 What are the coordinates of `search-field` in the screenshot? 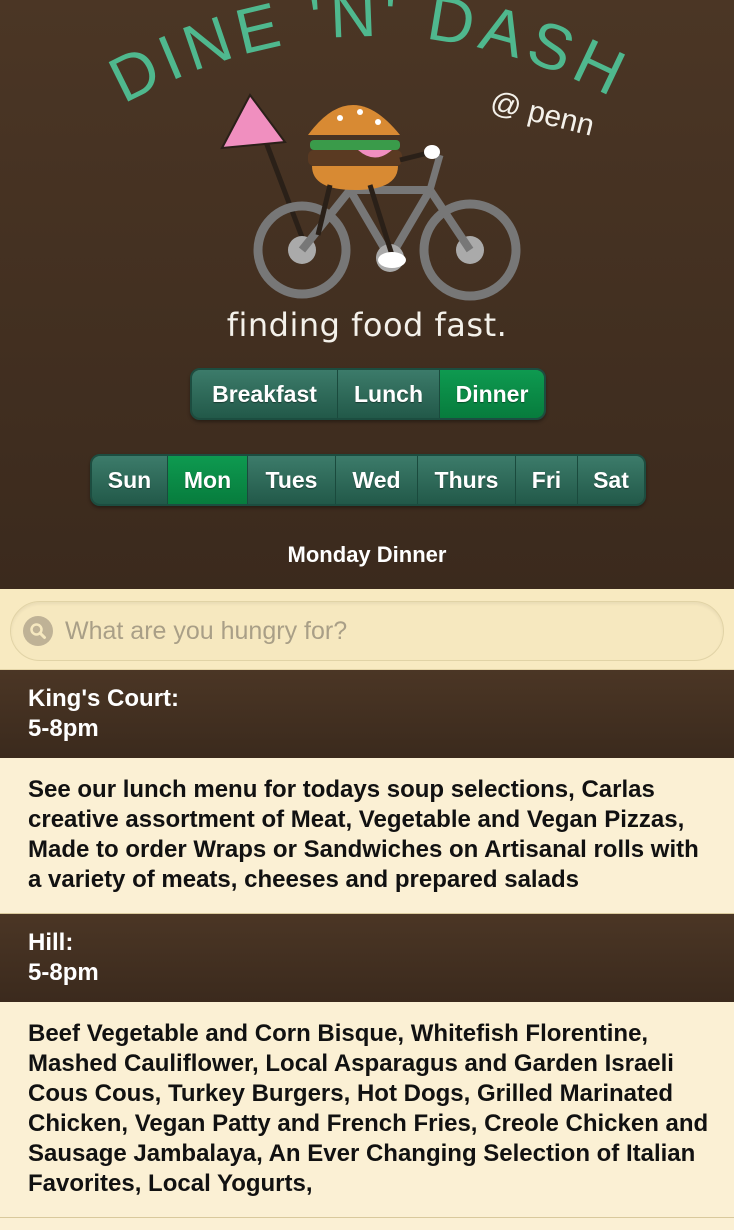 It's located at (367, 631).